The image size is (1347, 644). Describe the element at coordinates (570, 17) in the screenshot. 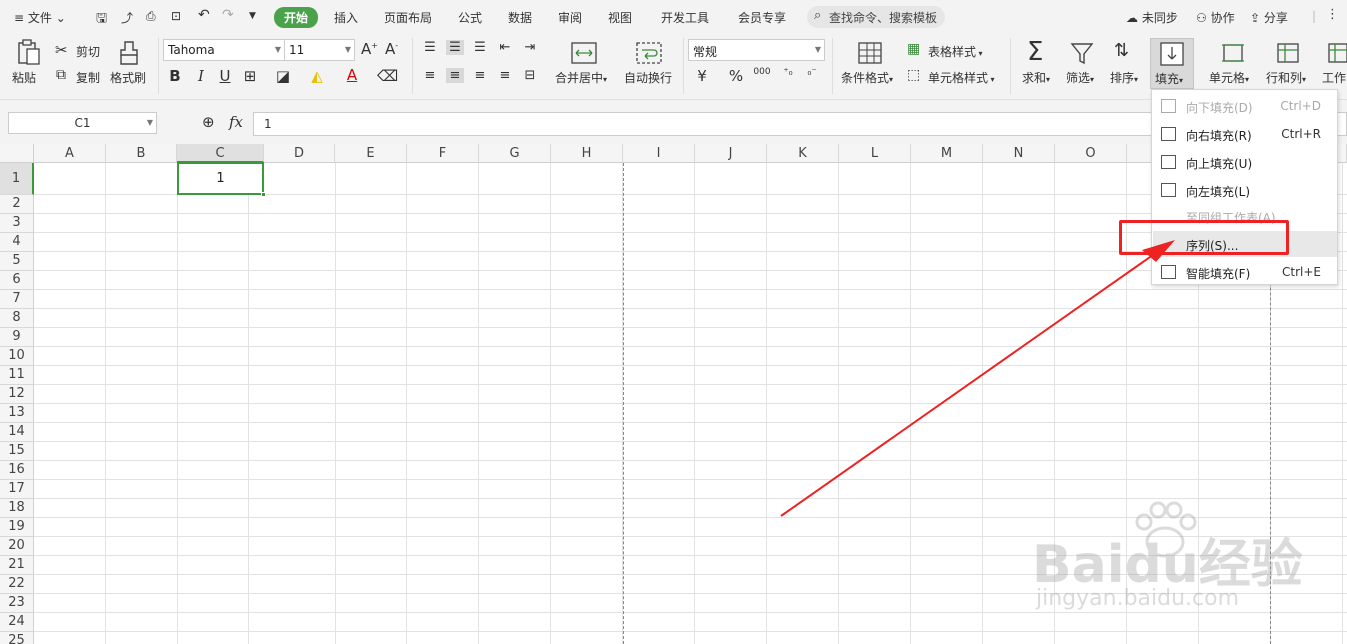

I see `tab-review: 审阅` at that location.